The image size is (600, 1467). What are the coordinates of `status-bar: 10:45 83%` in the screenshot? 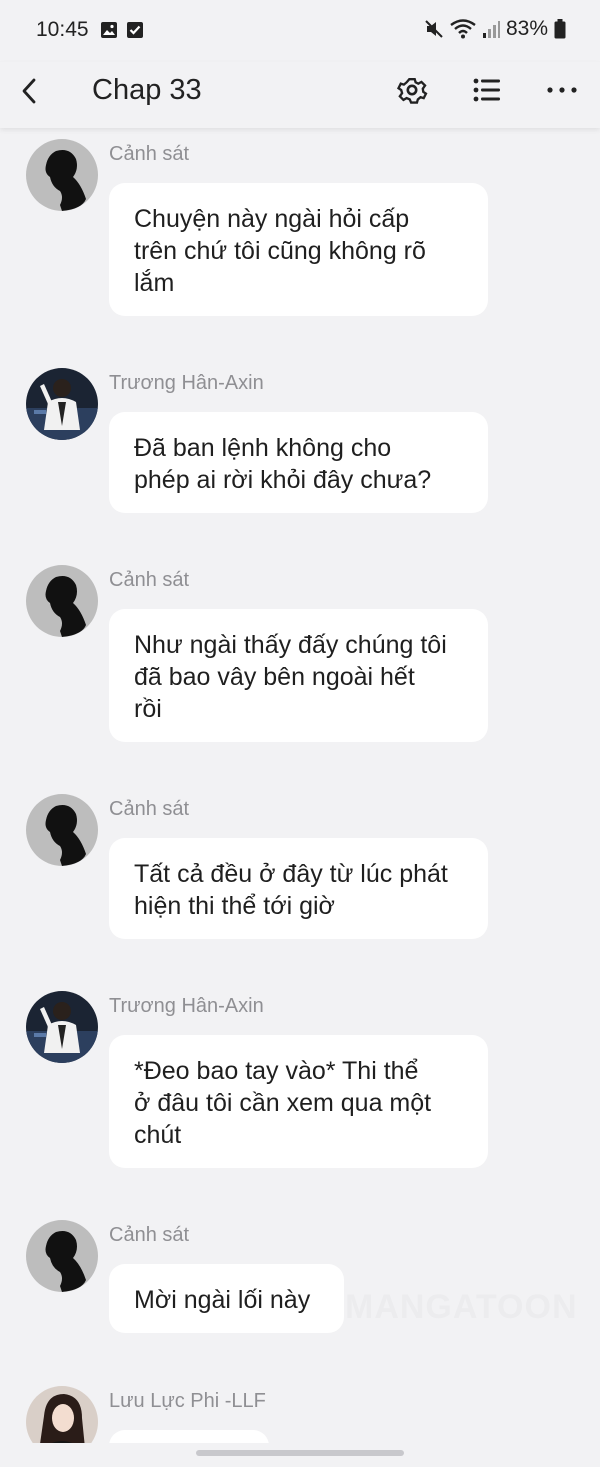 It's located at (300, 31).